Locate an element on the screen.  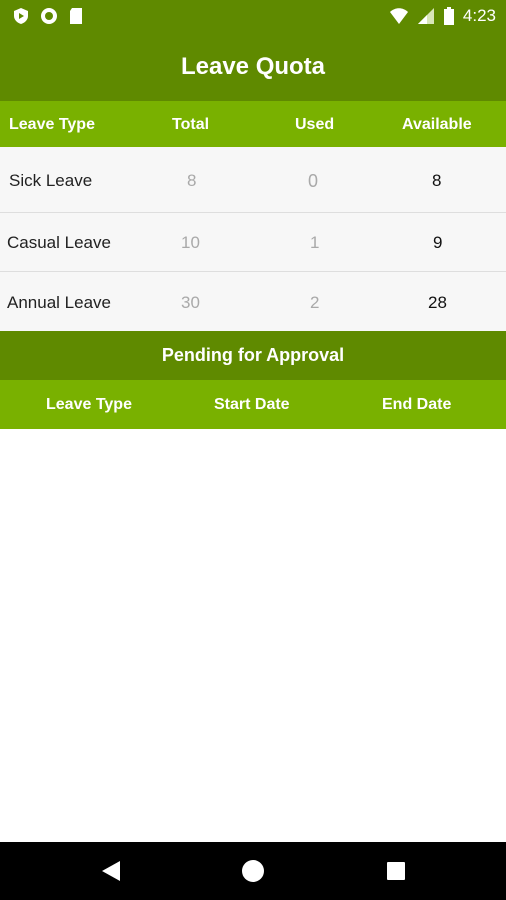
header-available: Available is located at coordinates (437, 124).